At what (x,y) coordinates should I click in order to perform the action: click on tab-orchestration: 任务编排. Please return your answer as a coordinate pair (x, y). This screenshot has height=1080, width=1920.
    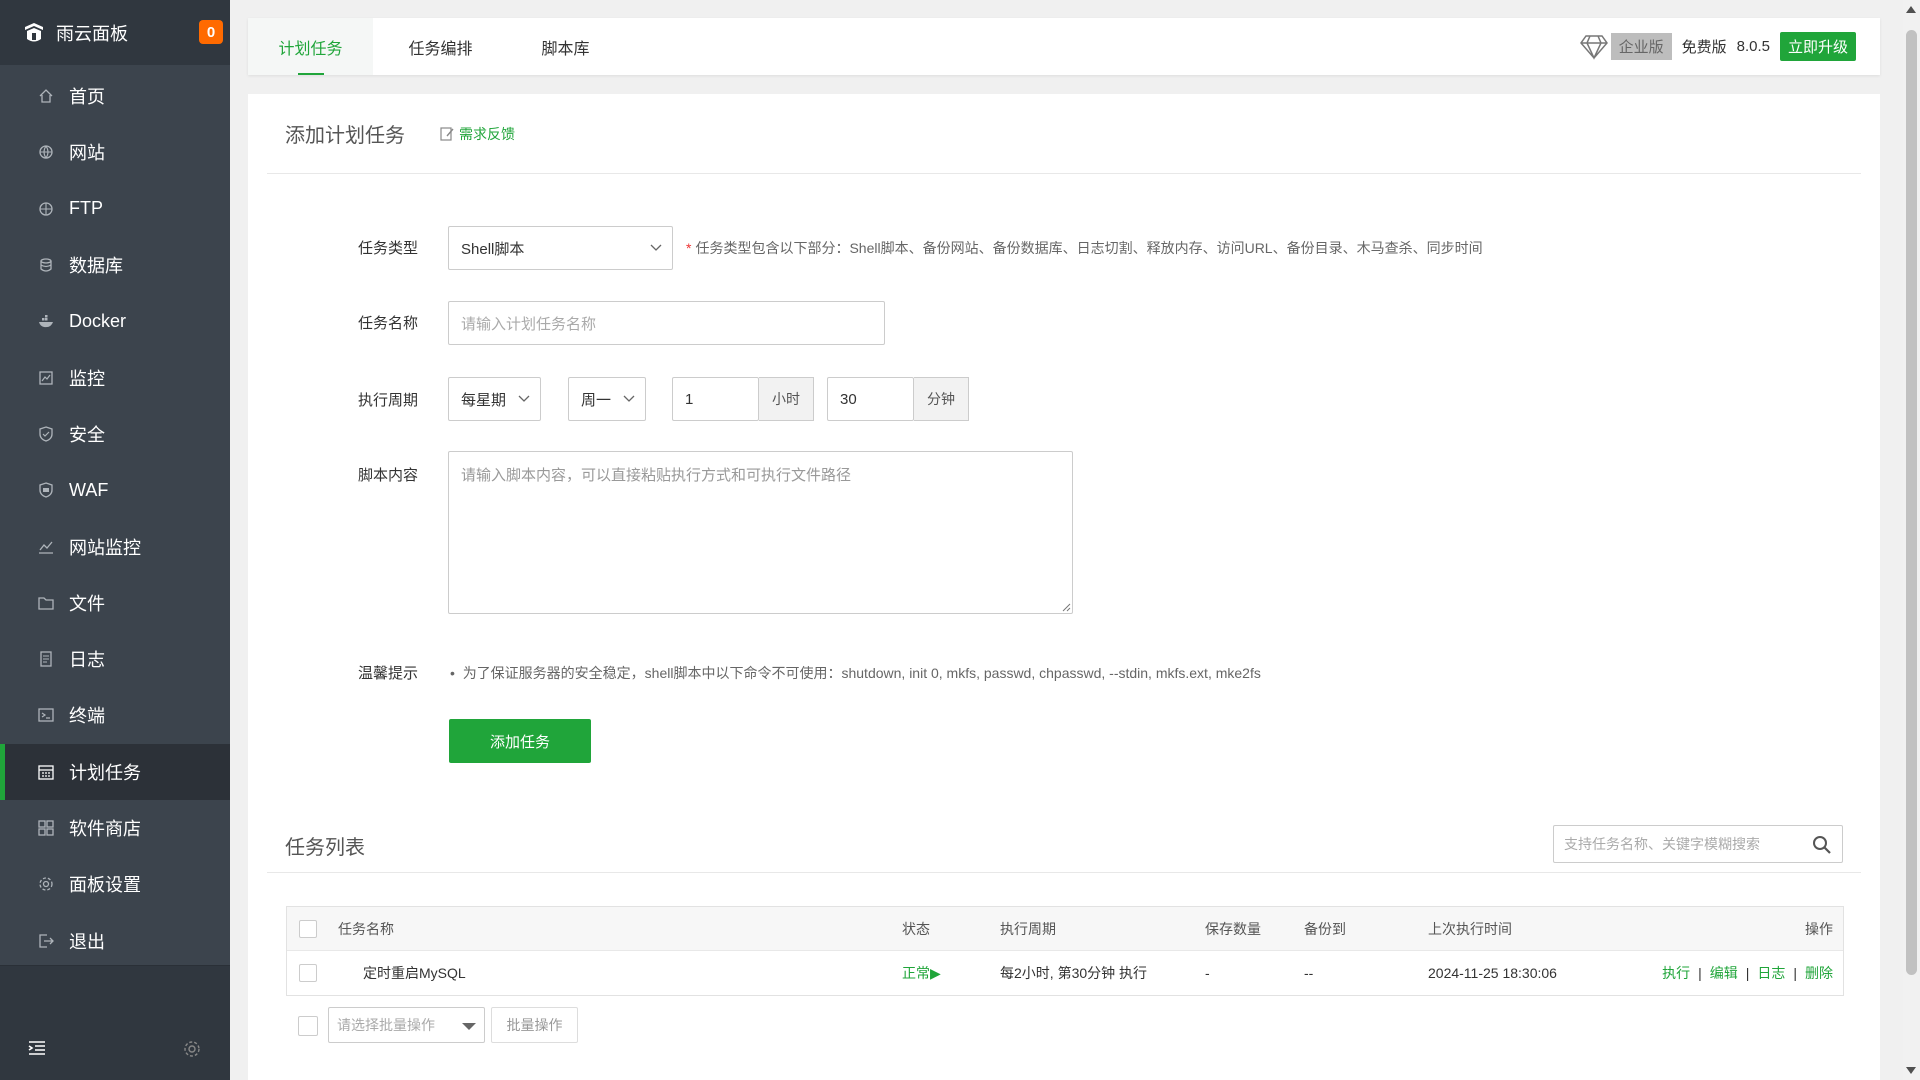
    Looking at the image, I should click on (440, 46).